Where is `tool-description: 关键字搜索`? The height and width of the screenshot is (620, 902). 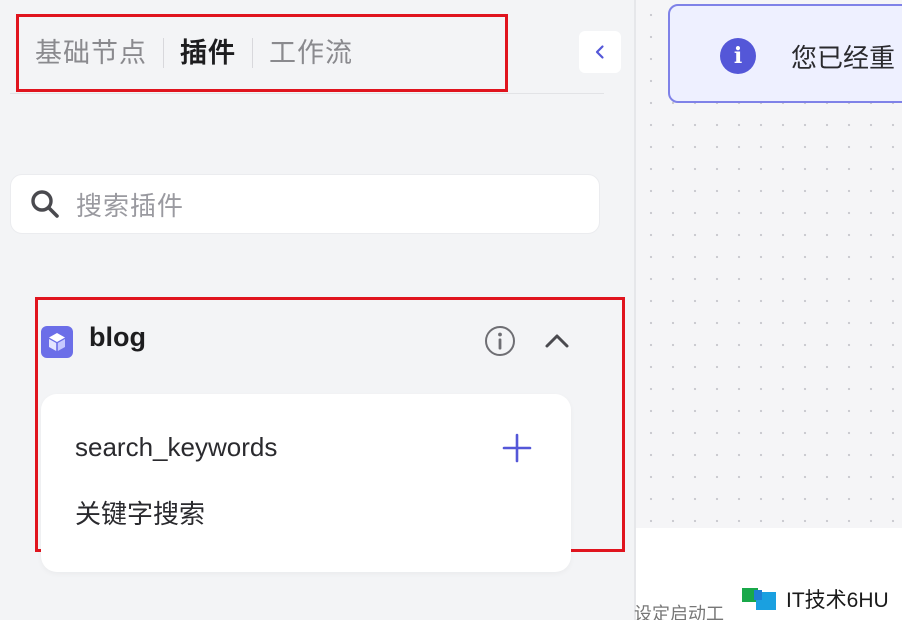 tool-description: 关键字搜索 is located at coordinates (140, 515).